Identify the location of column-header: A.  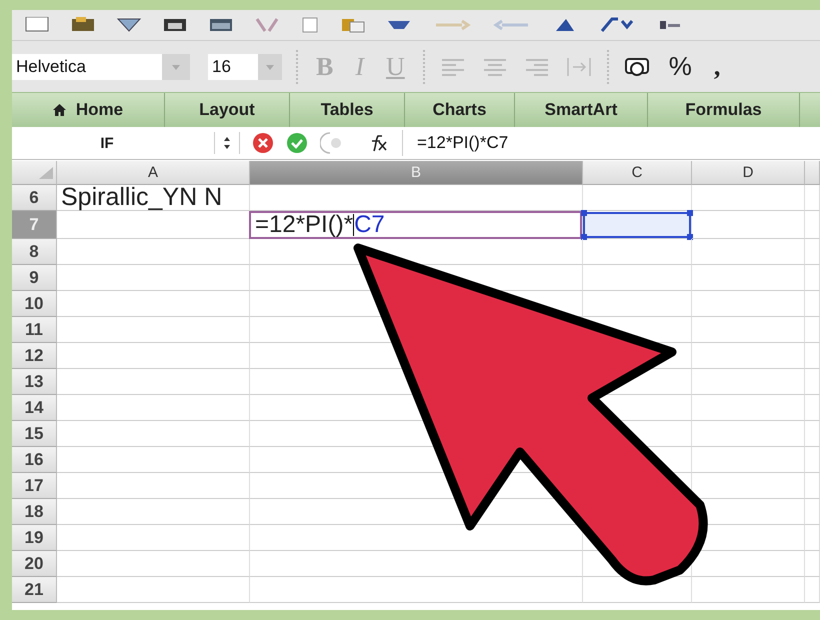
(153, 173).